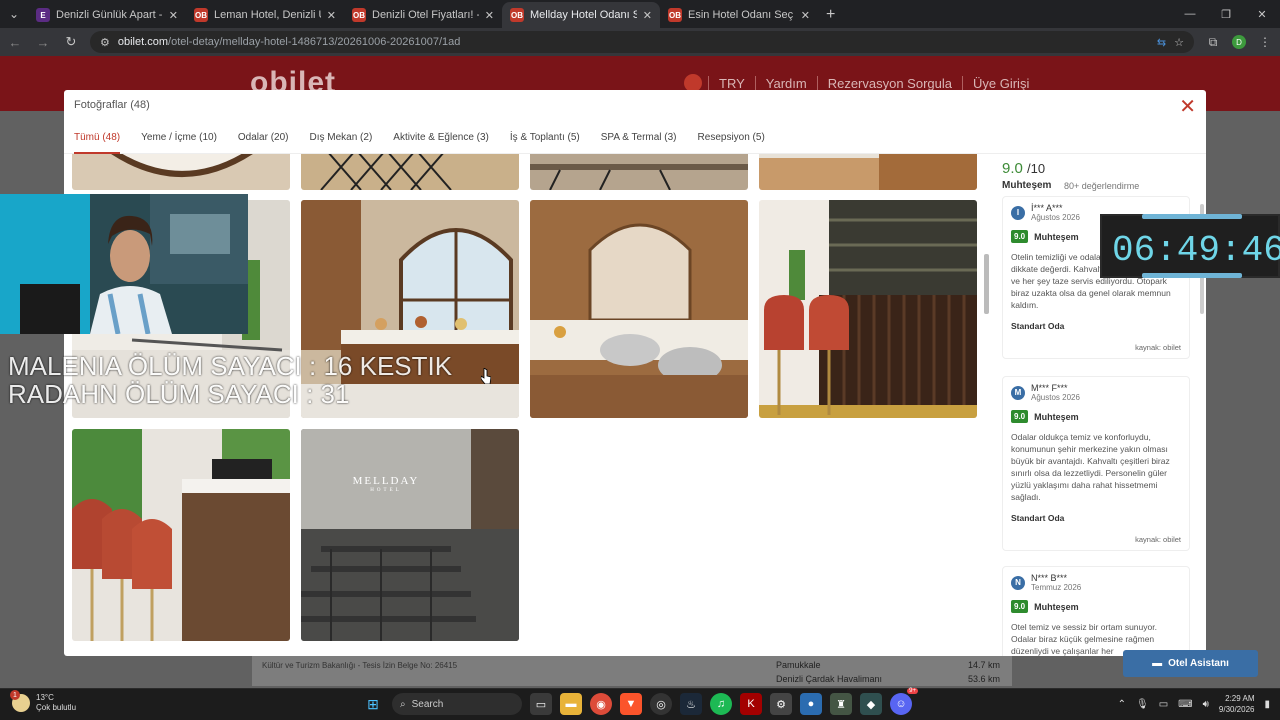 Image resolution: width=1280 pixels, height=720 pixels. Describe the element at coordinates (45, 697) in the screenshot. I see `weather-temp: 13°C` at that location.